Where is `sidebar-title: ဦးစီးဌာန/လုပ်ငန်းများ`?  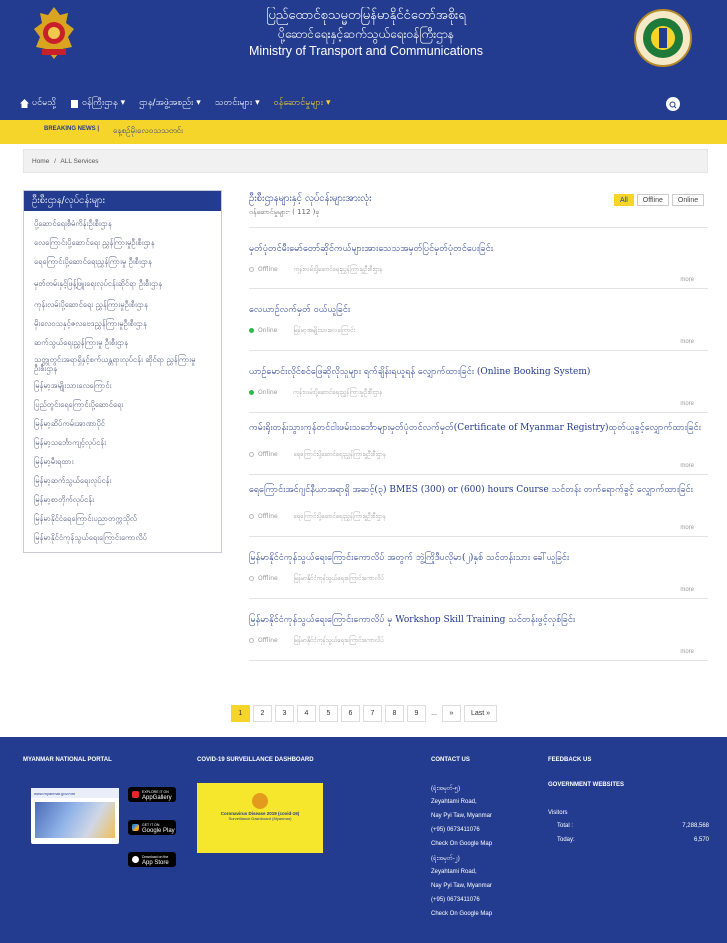 sidebar-title: ဦးစီးဌာန/လုပ်ငန်းများ is located at coordinates (122, 201).